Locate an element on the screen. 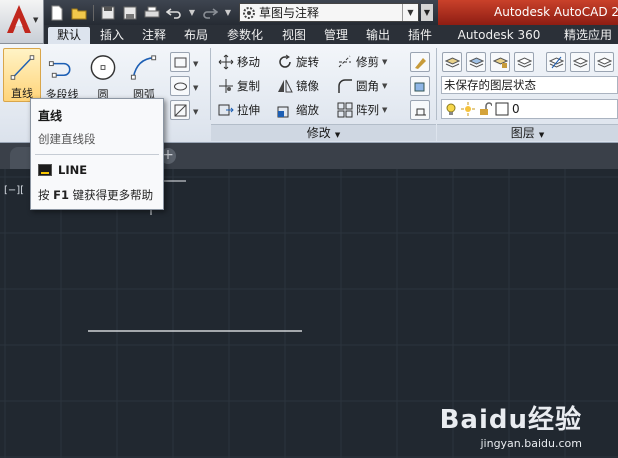 The height and width of the screenshot is (458, 618). tooltip-title: 直线 is located at coordinates (50, 116).